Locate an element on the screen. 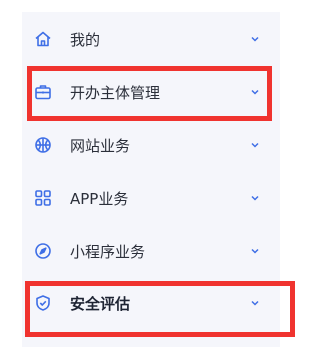 The image size is (320, 350). shield-check-icon is located at coordinates (43, 303).